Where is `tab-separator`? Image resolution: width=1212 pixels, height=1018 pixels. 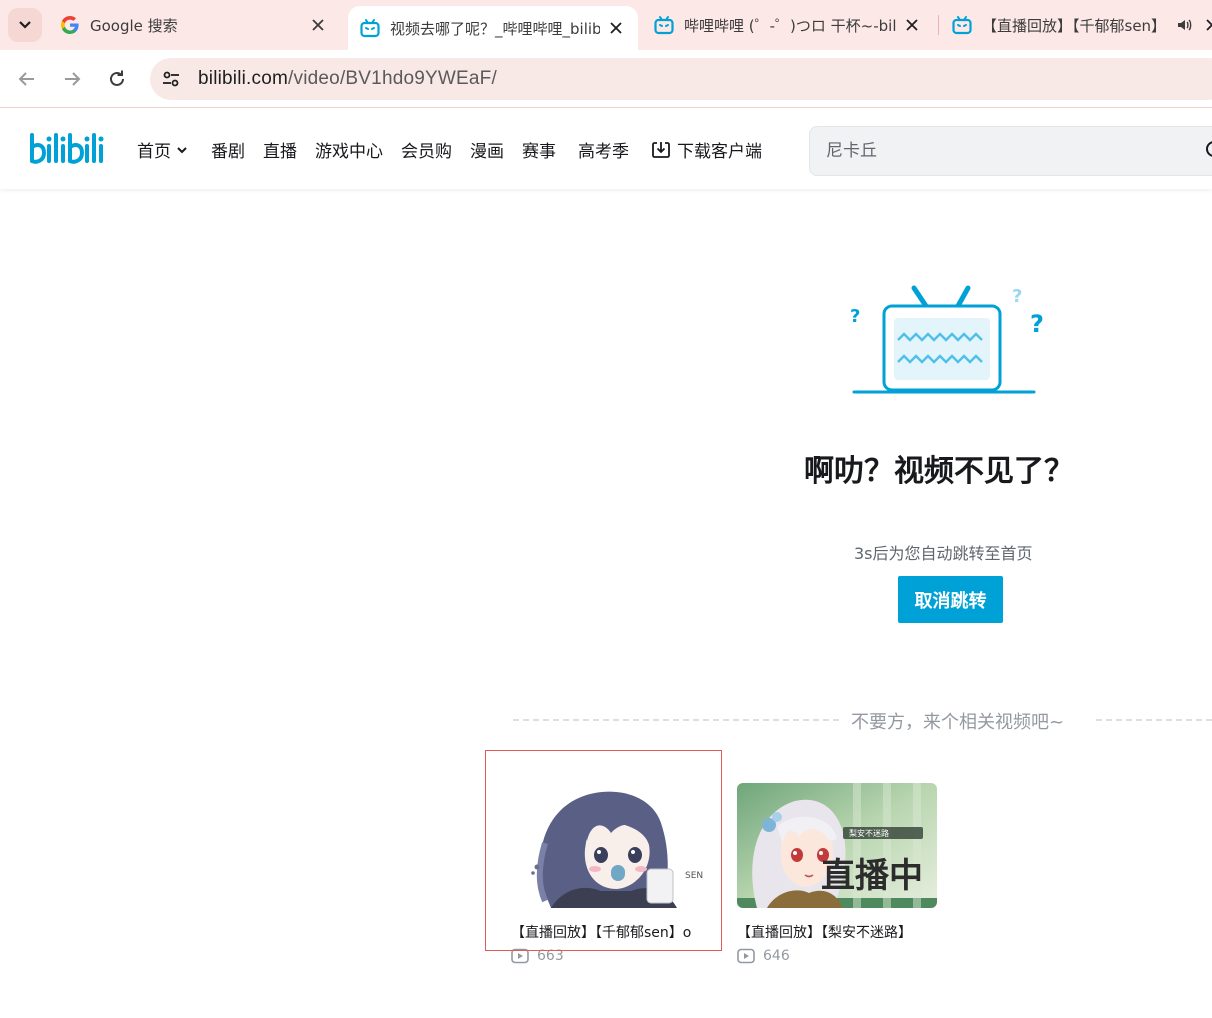 tab-separator is located at coordinates (938, 25).